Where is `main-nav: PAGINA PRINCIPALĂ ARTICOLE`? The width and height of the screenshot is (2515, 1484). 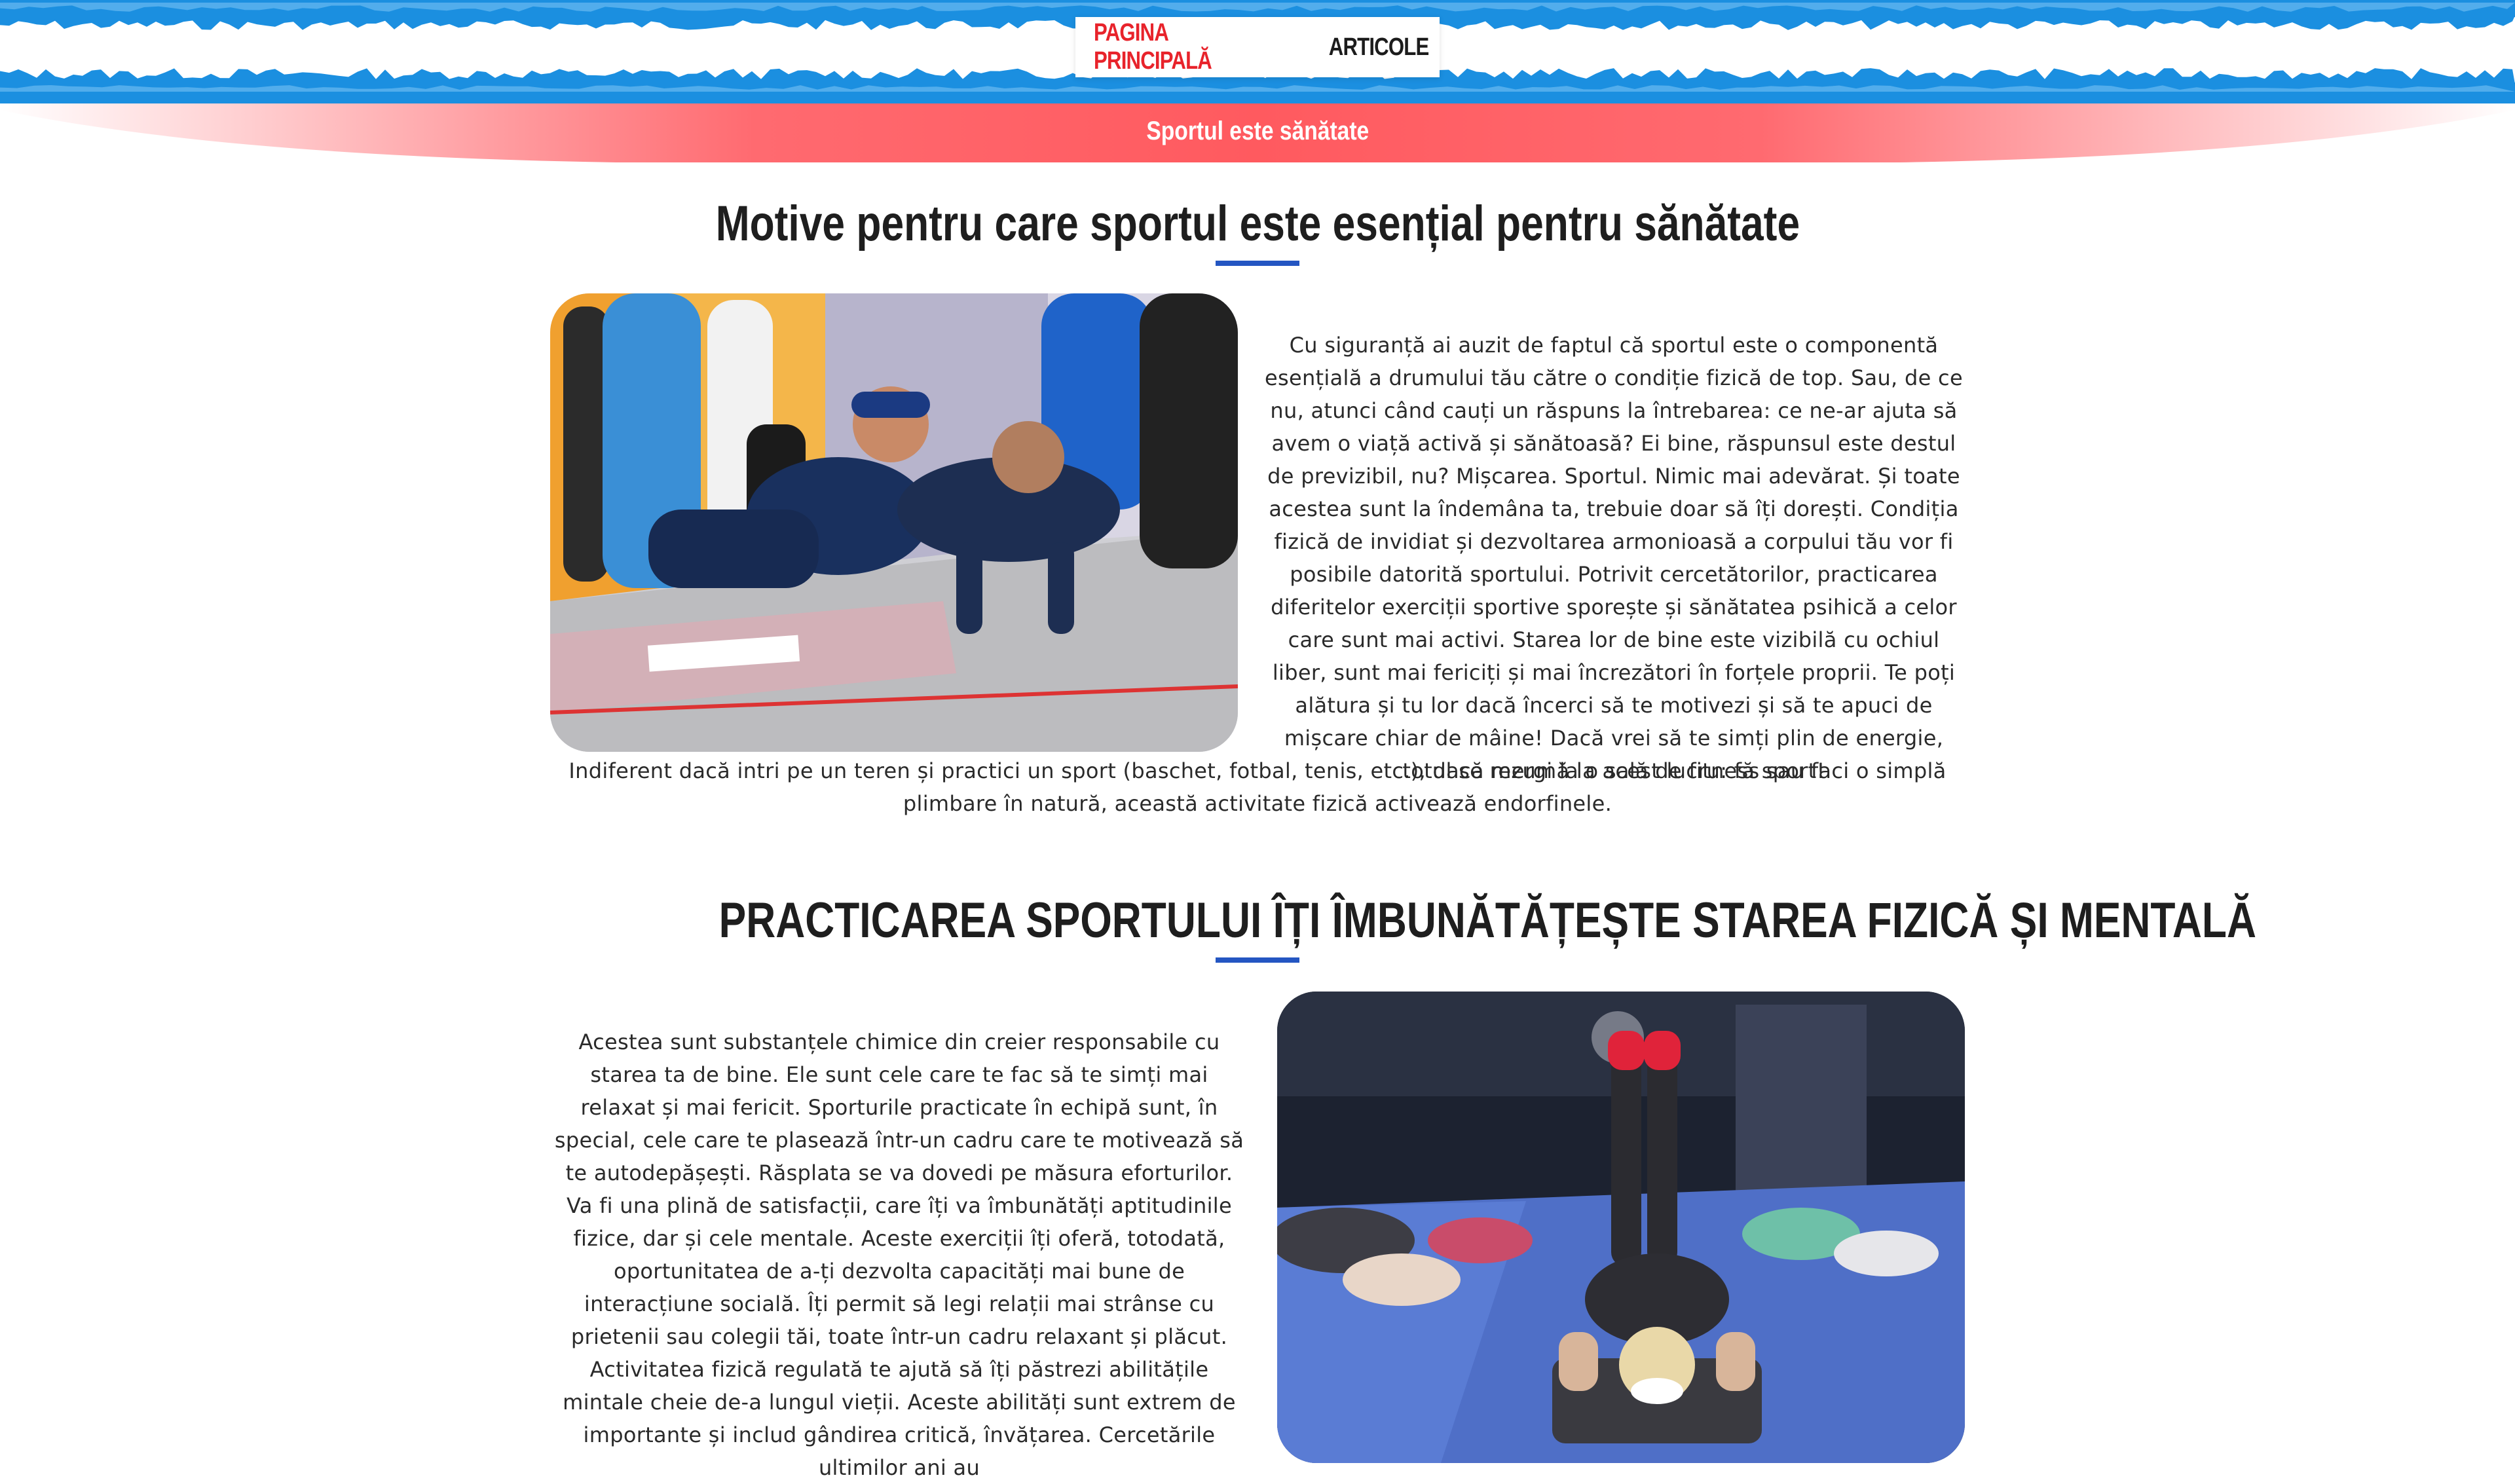 main-nav: PAGINA PRINCIPALĂ ARTICOLE is located at coordinates (1257, 47).